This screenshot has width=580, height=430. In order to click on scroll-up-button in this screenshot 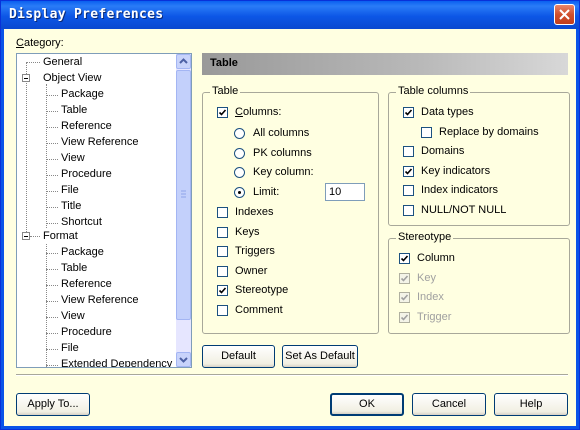, I will do `click(183, 61)`.